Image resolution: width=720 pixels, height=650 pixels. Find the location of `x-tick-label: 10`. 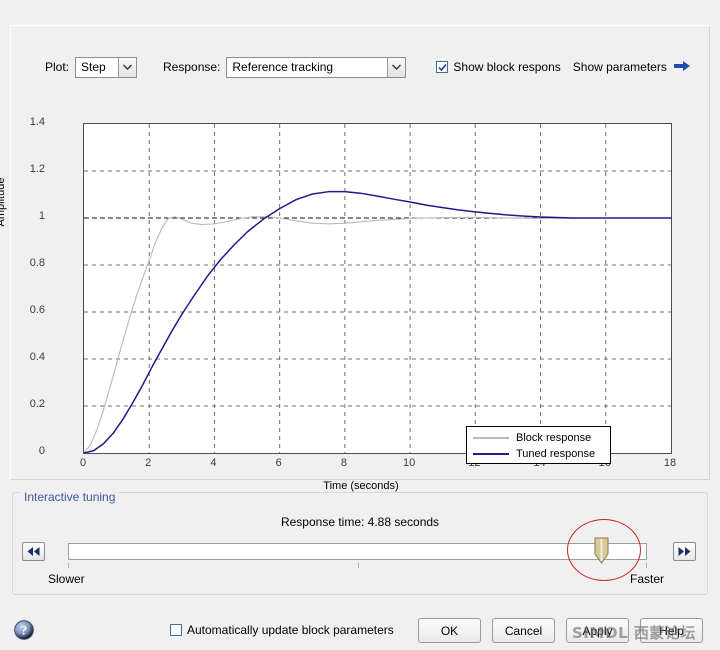

x-tick-label: 10 is located at coordinates (409, 463).